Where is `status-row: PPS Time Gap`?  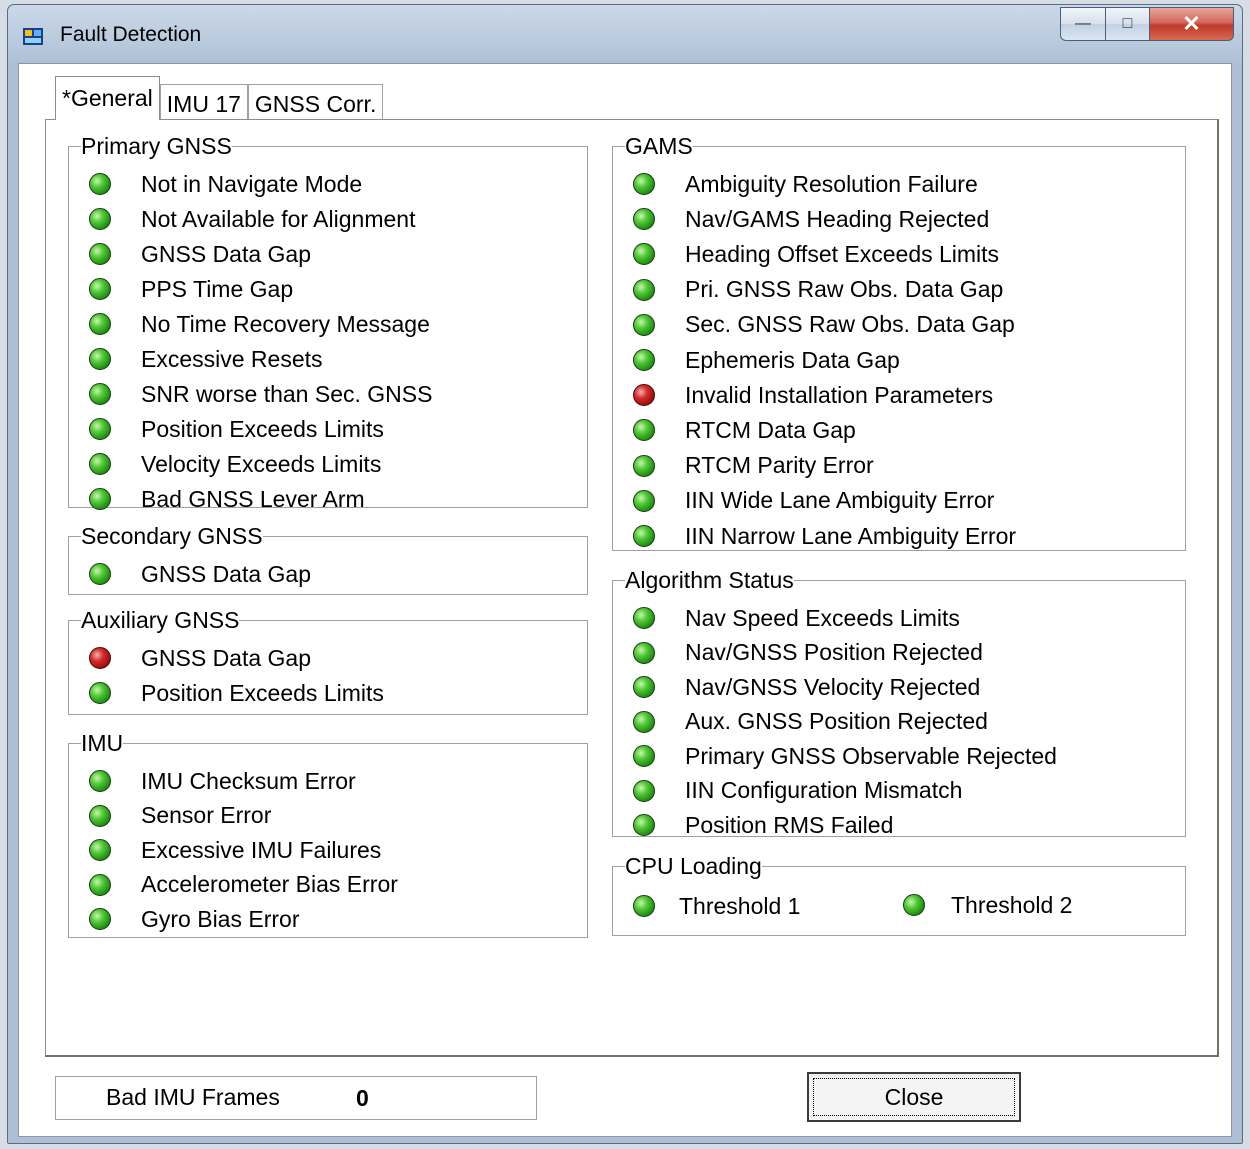 status-row: PPS Time Gap is located at coordinates (181, 289).